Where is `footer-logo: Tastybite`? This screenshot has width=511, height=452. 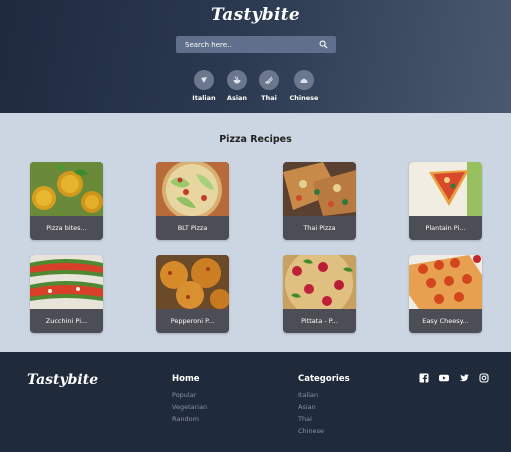 footer-logo: Tastybite is located at coordinates (62, 380).